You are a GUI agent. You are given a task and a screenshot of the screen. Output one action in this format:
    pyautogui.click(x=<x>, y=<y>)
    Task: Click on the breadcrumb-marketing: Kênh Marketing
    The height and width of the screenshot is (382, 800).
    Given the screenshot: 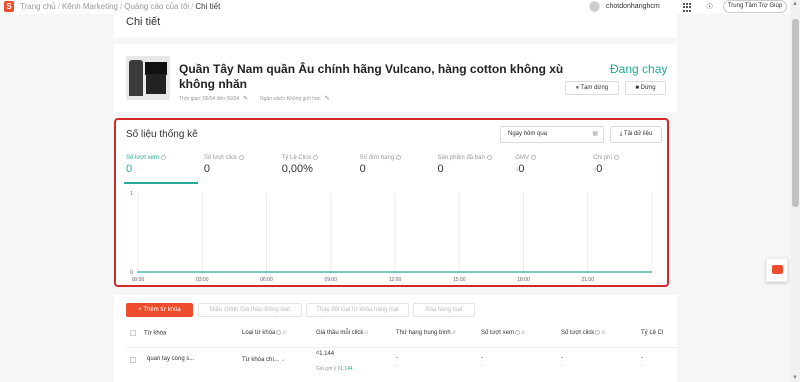 What is the action you would take?
    pyautogui.click(x=90, y=6)
    